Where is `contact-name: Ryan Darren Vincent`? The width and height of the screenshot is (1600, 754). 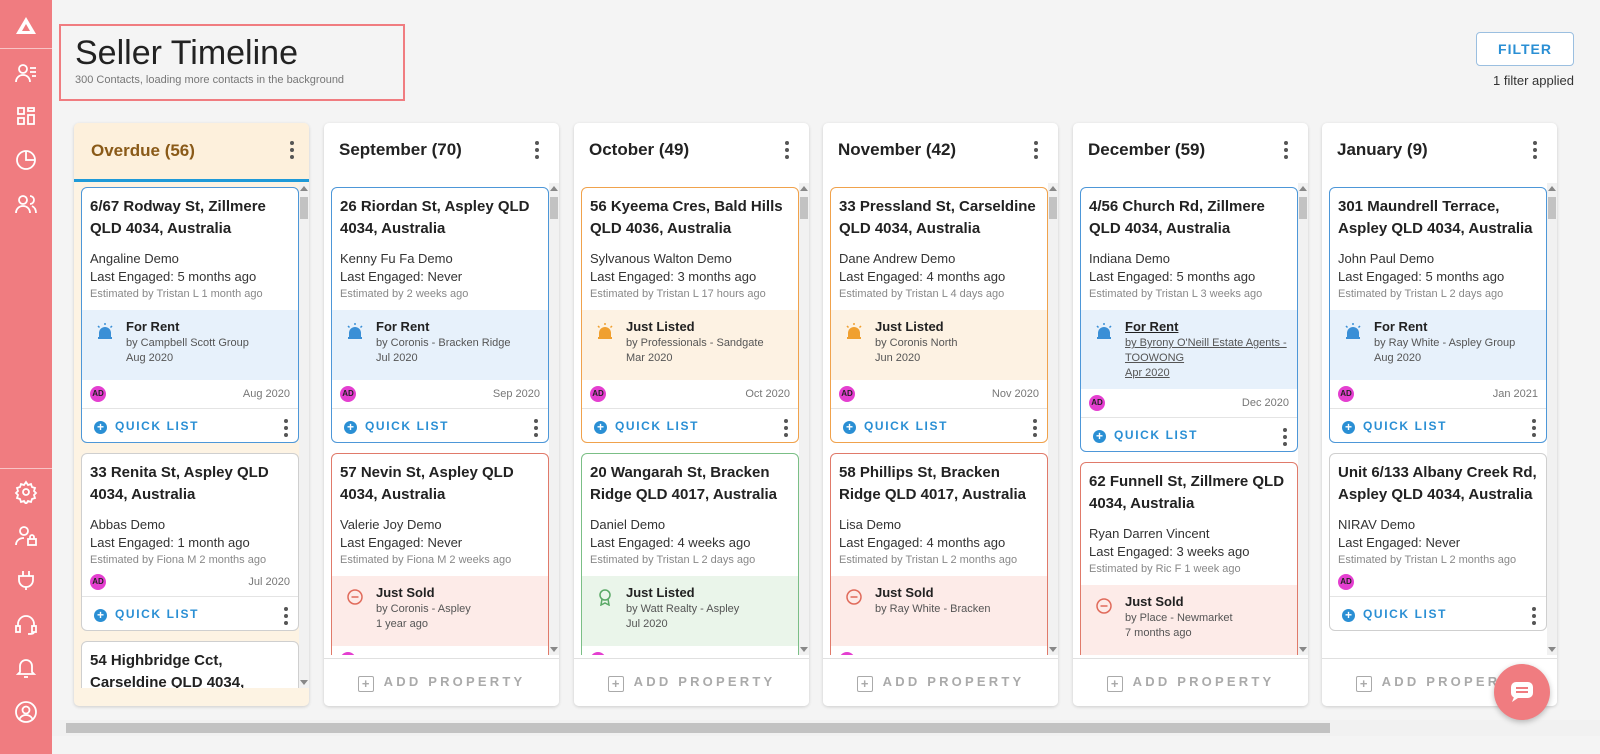
contact-name: Ryan Darren Vincent is located at coordinates (1189, 534).